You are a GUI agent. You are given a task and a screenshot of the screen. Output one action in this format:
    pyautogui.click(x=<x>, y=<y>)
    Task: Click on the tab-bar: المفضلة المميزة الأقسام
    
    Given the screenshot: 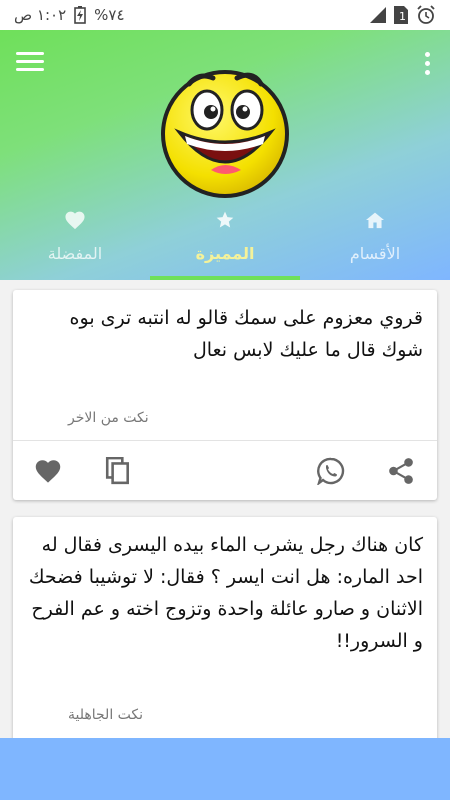 What is the action you would take?
    pyautogui.click(x=225, y=240)
    